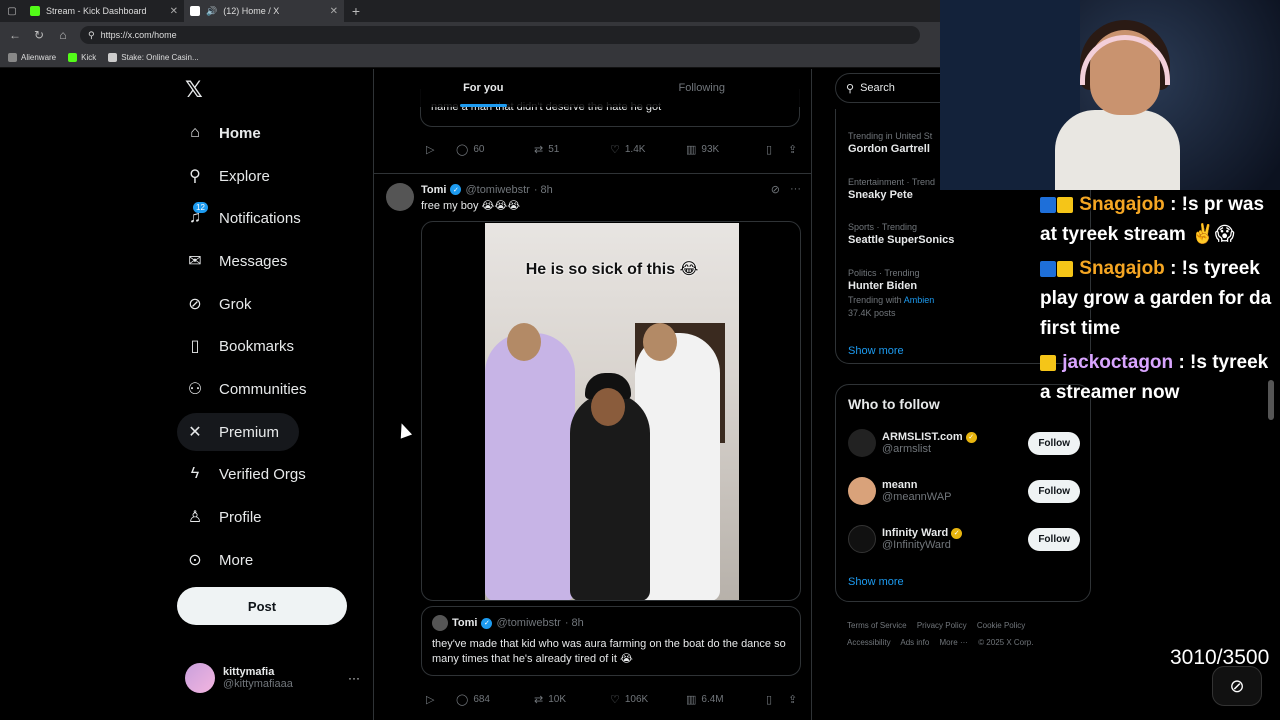 This screenshot has height=720, width=1280. What do you see at coordinates (957, 533) in the screenshot?
I see `verified-badge-icon: ✓` at bounding box center [957, 533].